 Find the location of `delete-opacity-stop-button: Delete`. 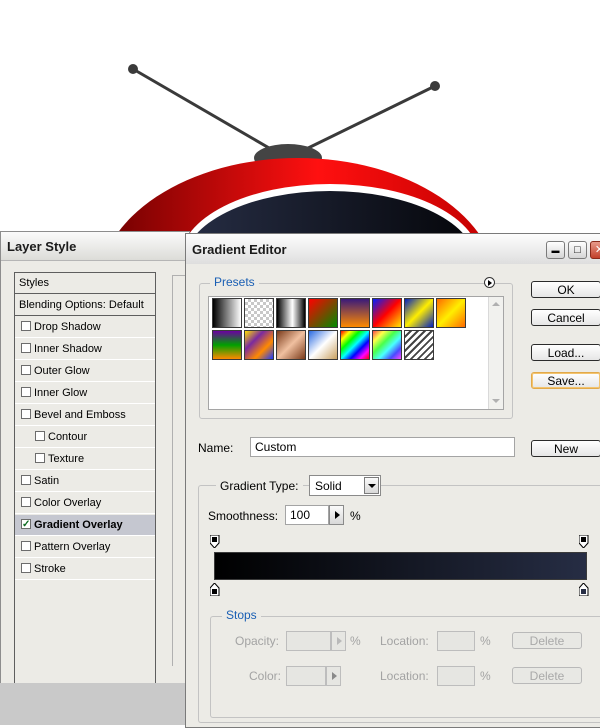

delete-opacity-stop-button: Delete is located at coordinates (547, 640).